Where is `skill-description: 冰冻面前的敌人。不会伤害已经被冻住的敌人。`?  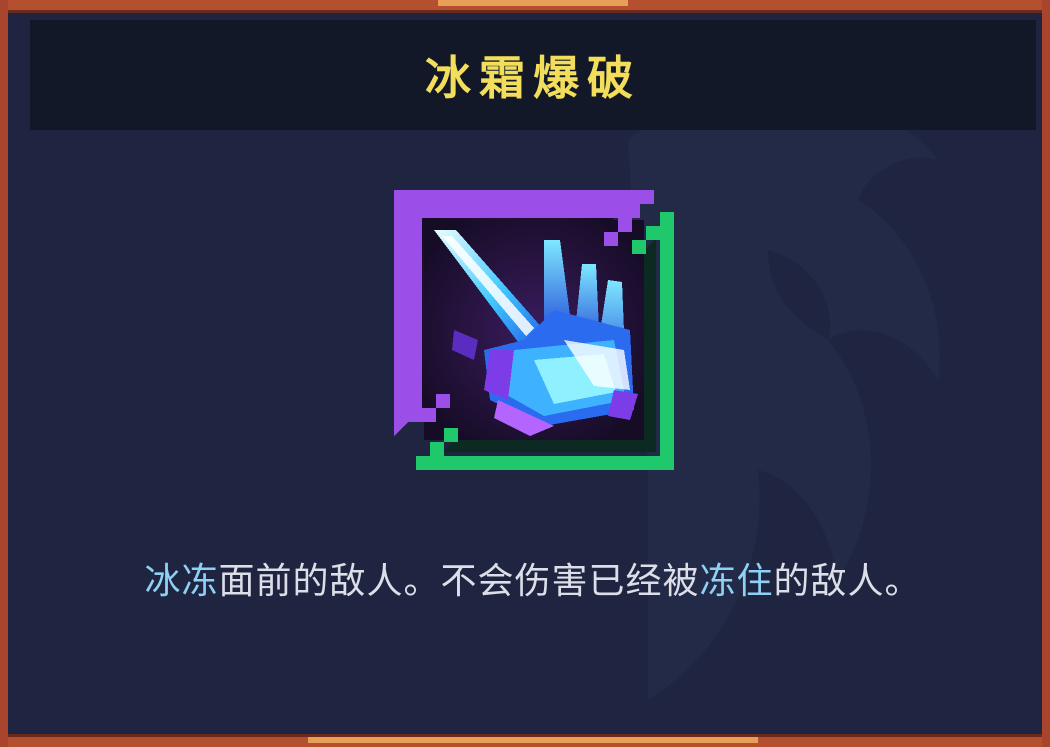
skill-description: 冰冻面前的敌人。不会伤害已经被冻住的敌人。 is located at coordinates (533, 582).